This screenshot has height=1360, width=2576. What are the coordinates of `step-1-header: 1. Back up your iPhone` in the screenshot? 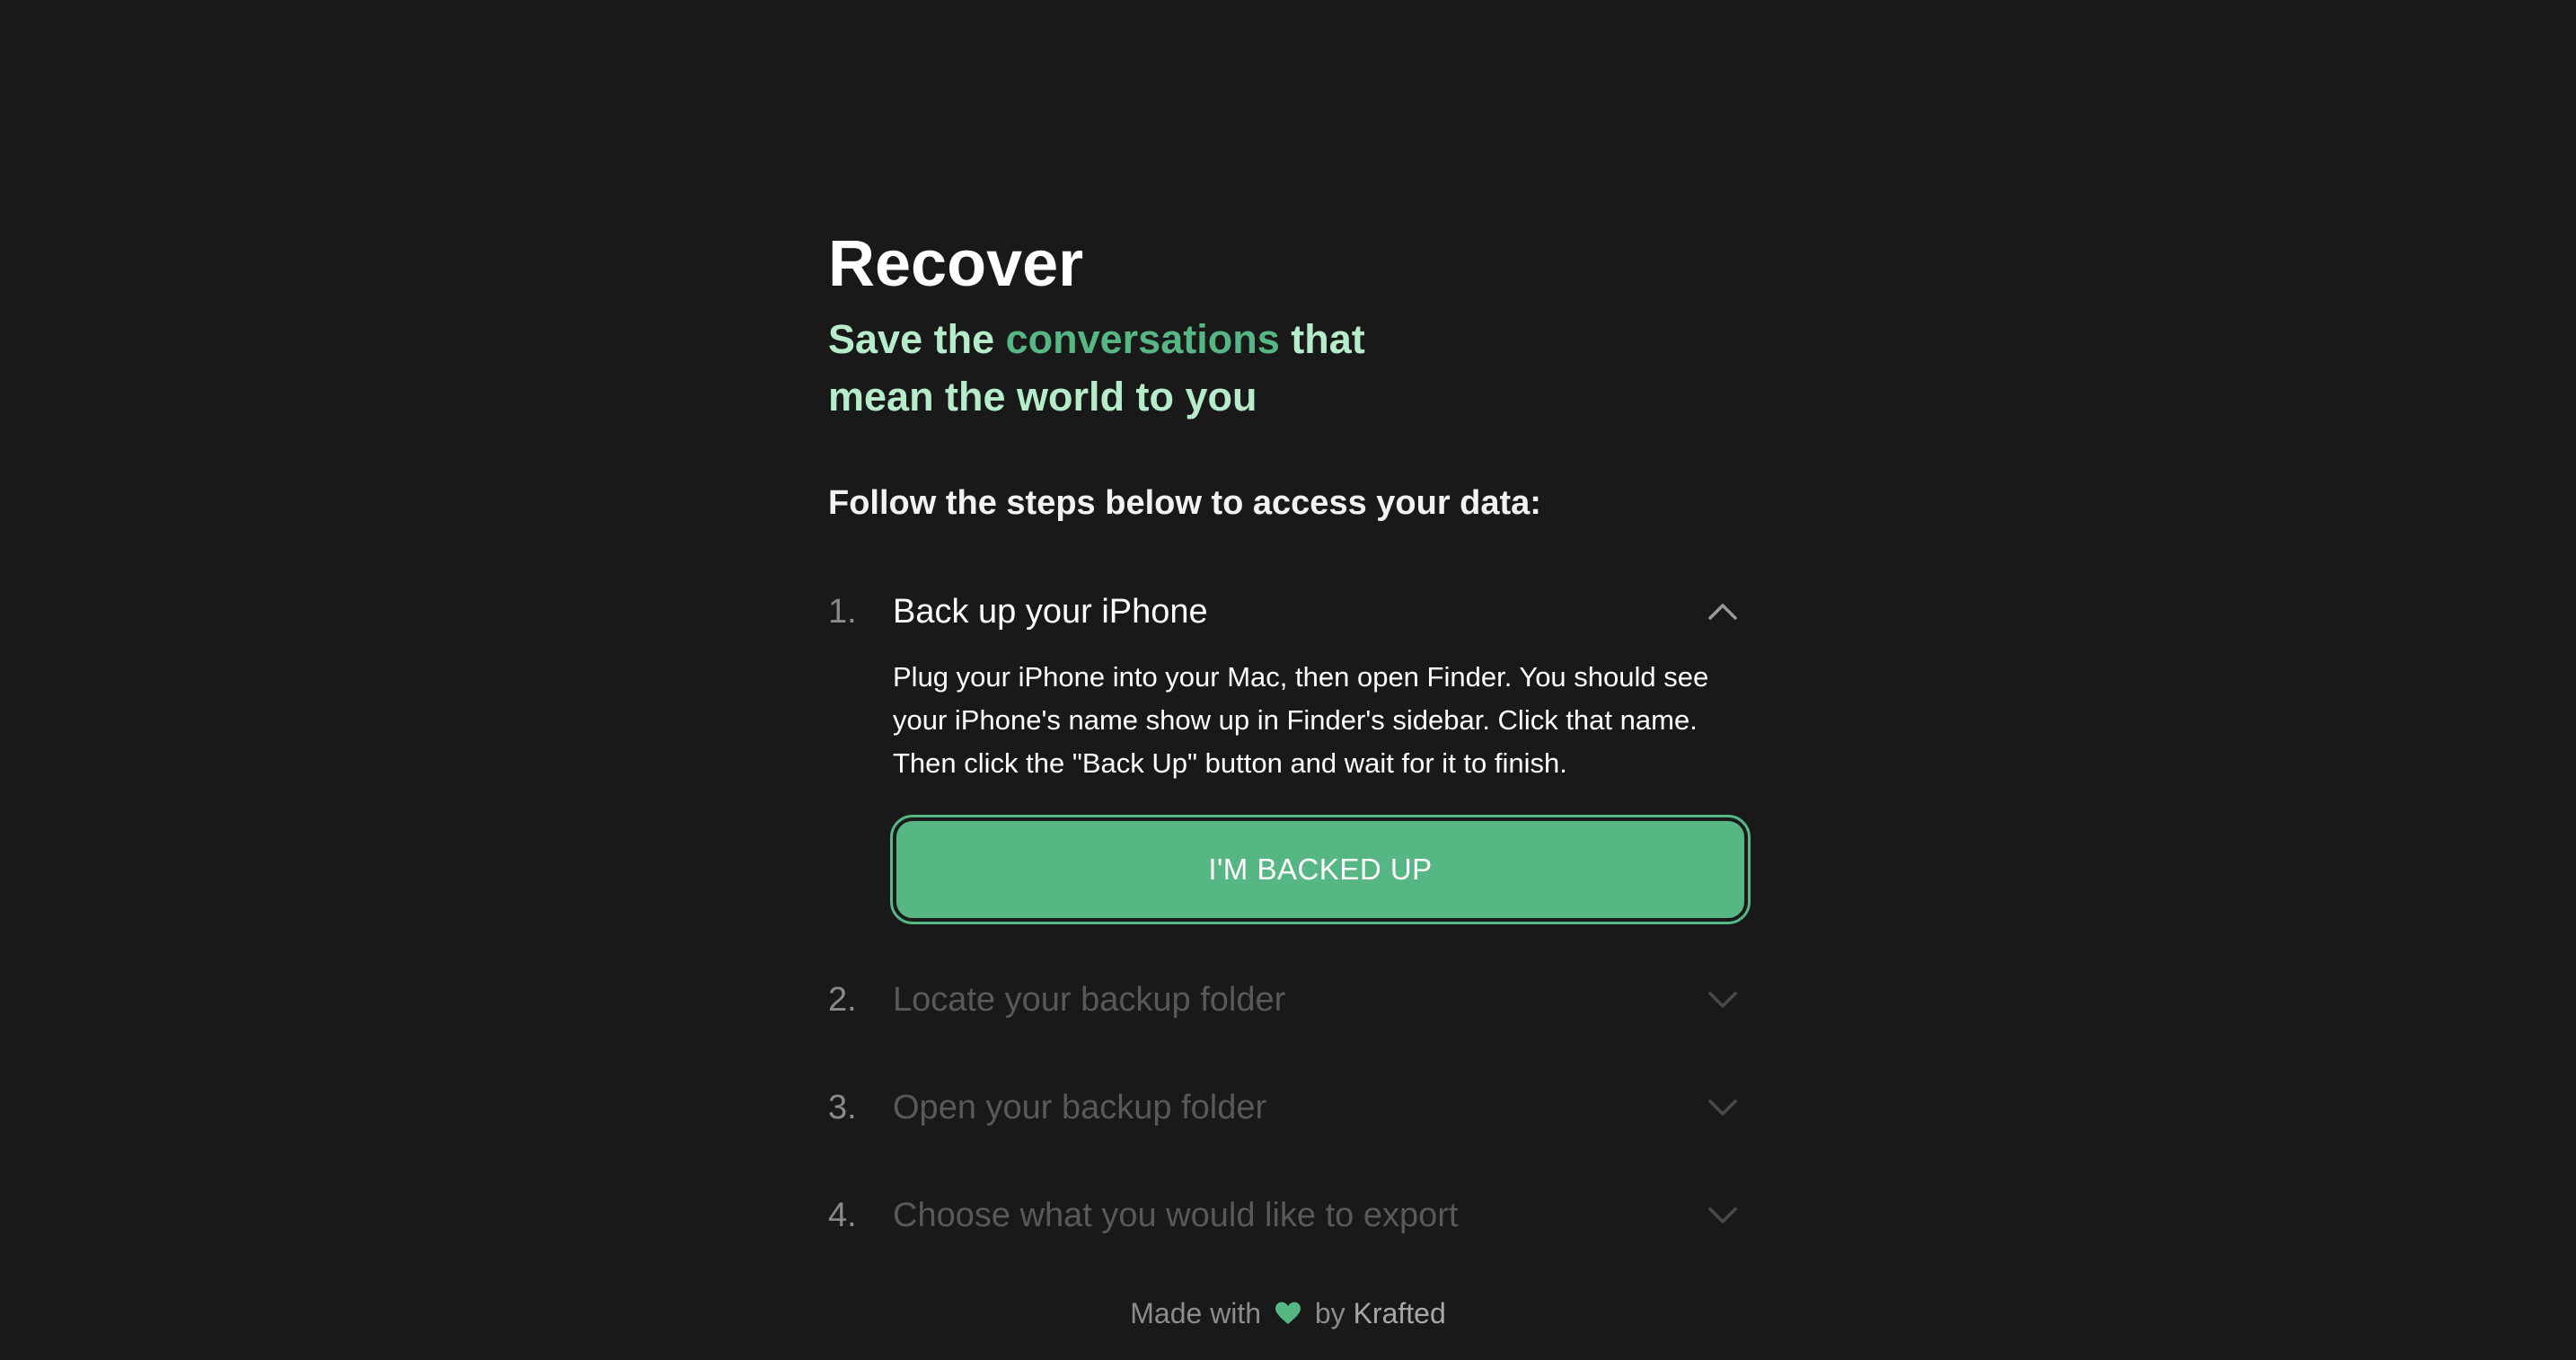 It's located at (1290, 611).